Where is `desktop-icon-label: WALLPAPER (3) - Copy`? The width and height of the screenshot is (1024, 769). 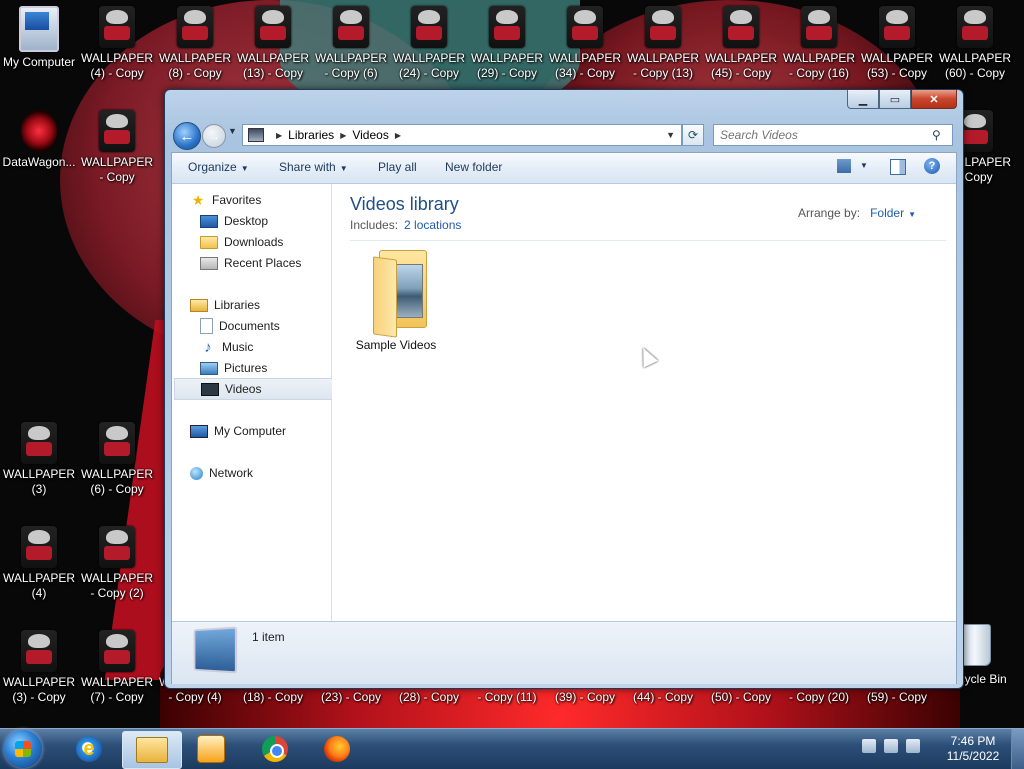
desktop-icon-label: WALLPAPER (3) - Copy is located at coordinates (39, 689).